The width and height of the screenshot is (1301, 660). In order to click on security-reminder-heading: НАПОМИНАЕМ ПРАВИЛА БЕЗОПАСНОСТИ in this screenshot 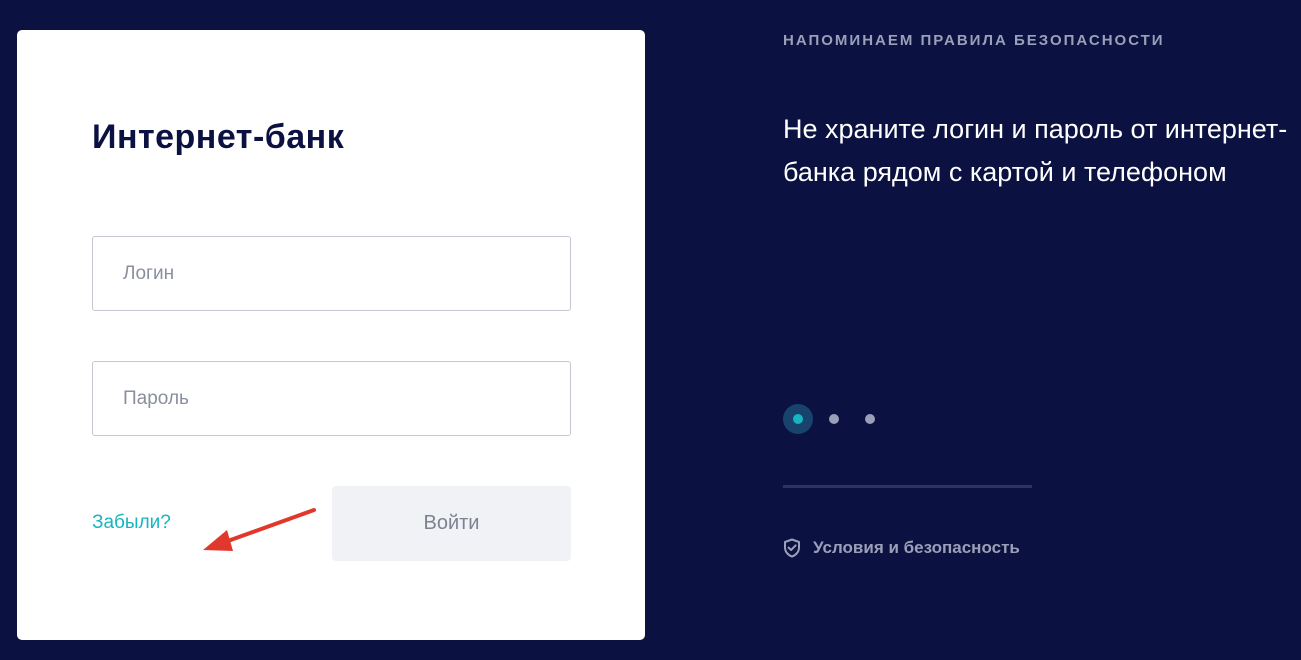, I will do `click(974, 40)`.